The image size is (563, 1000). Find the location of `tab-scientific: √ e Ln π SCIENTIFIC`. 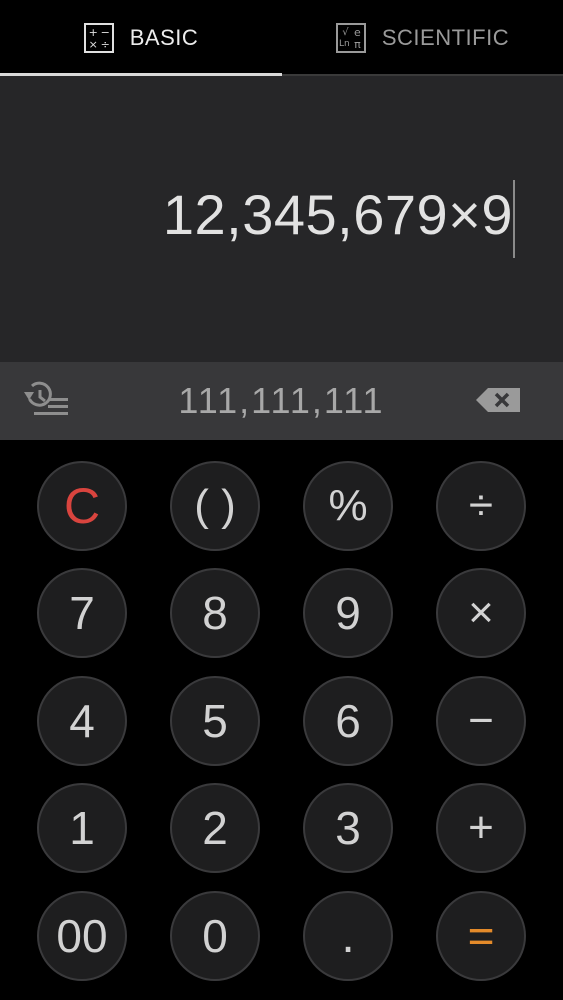

tab-scientific: √ e Ln π SCIENTIFIC is located at coordinates (422, 38).